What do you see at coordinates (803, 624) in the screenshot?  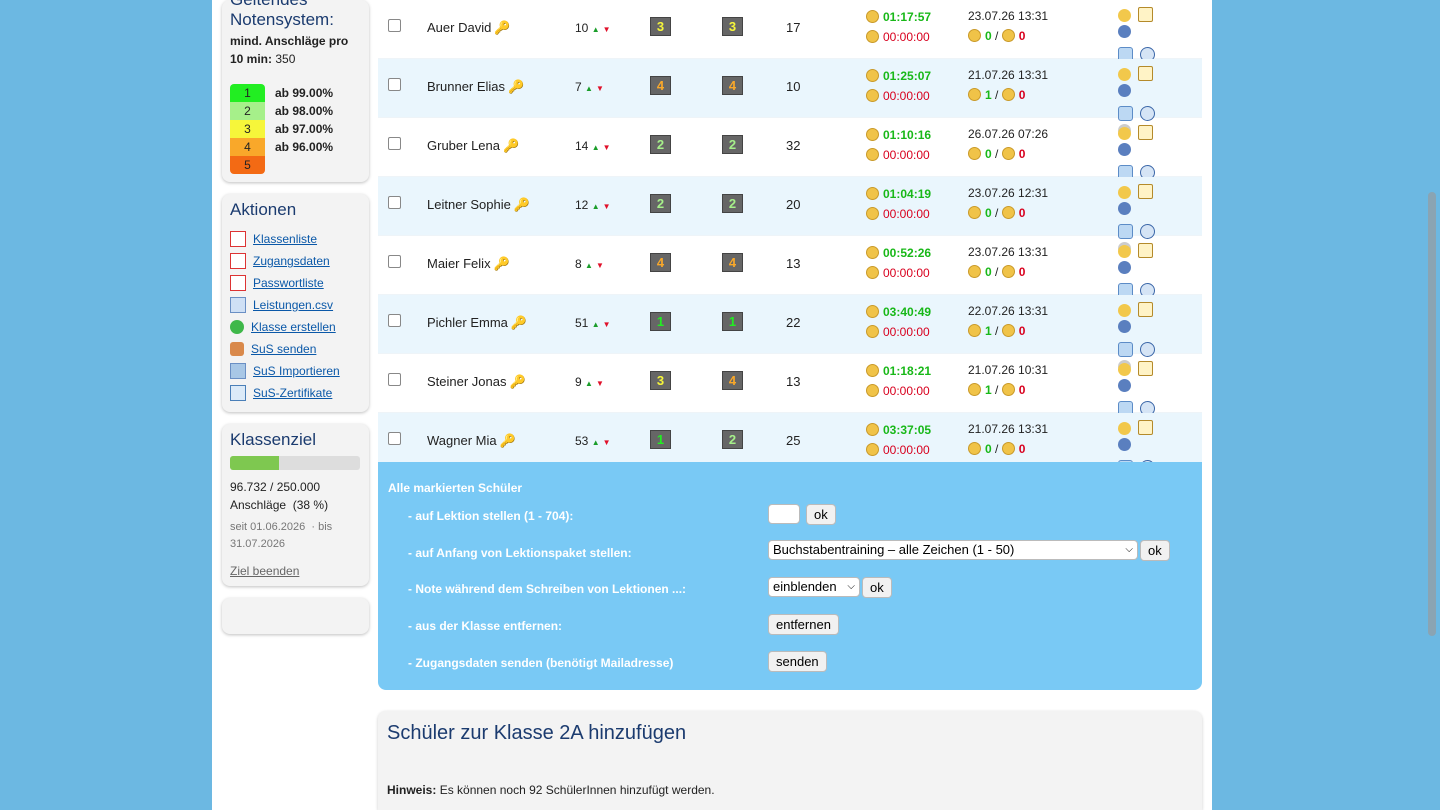 I see `remove-button: entfernen` at bounding box center [803, 624].